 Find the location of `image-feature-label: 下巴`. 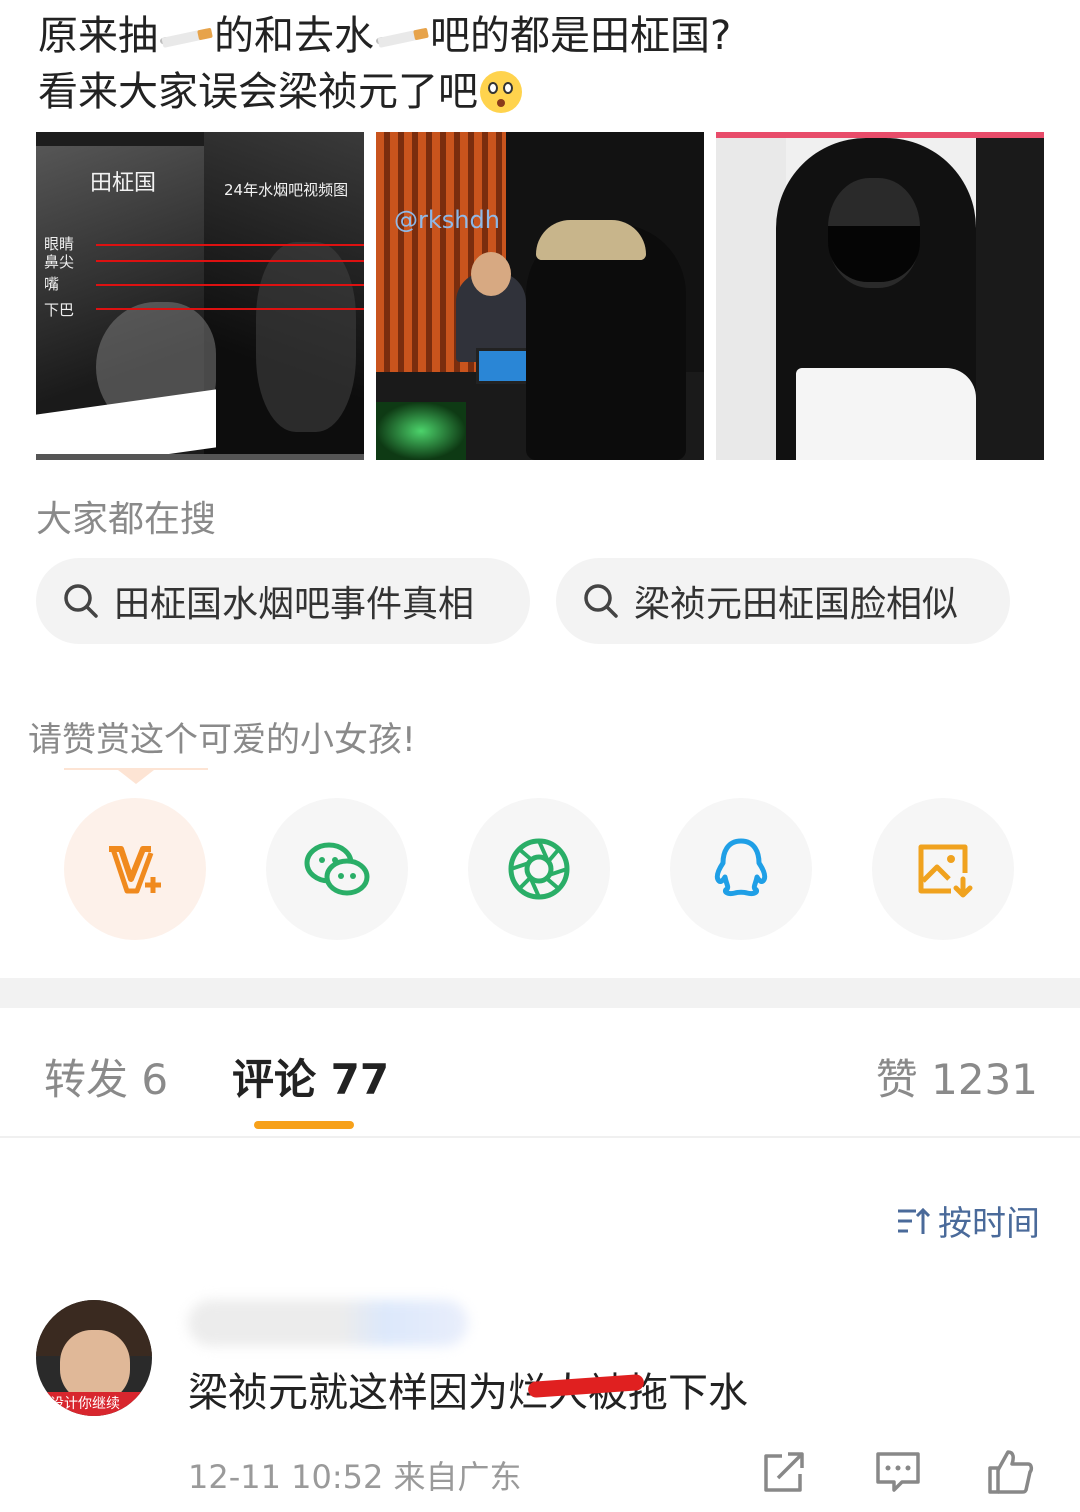

image-feature-label: 下巴 is located at coordinates (59, 310).